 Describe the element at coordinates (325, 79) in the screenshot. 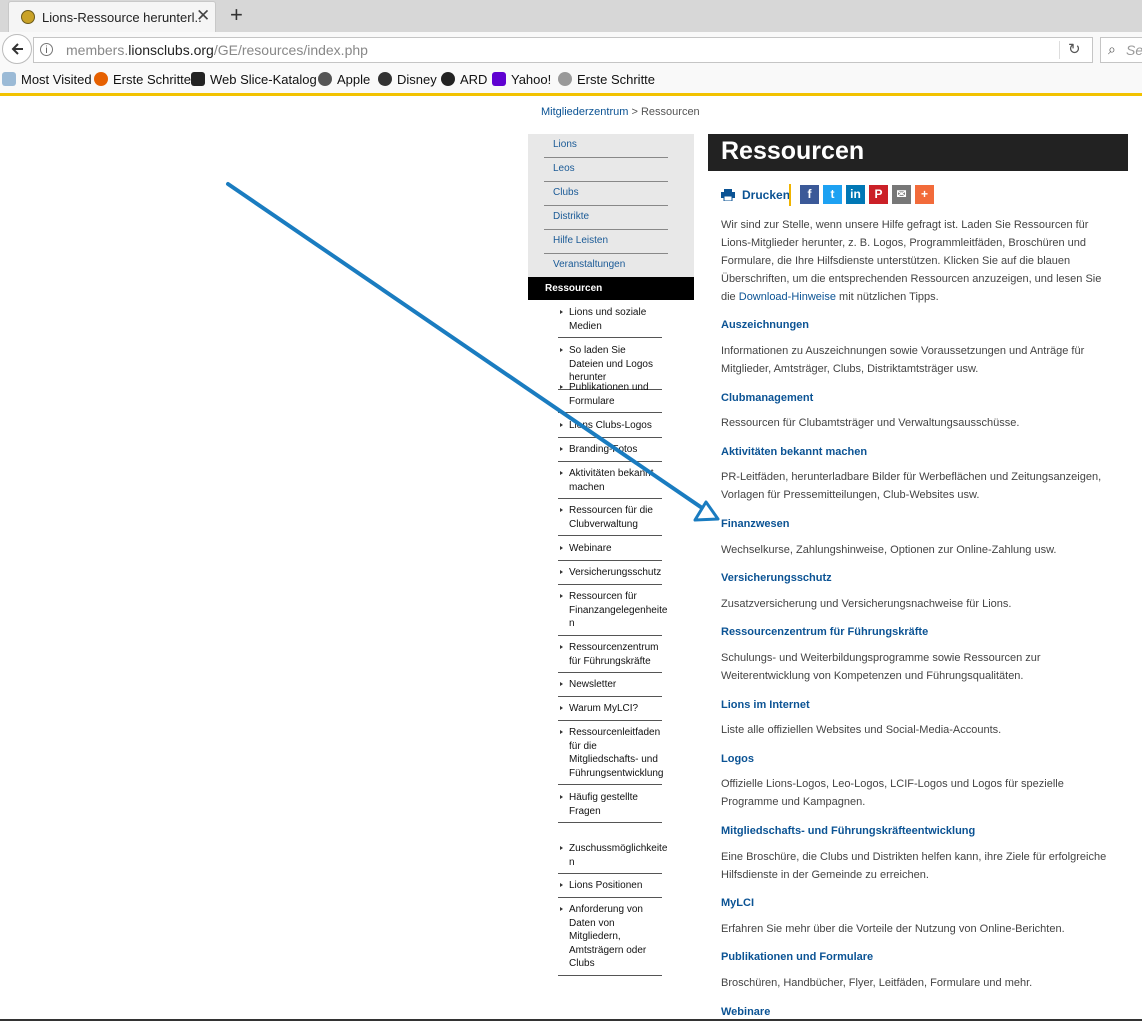

I see `apple-icon` at that location.